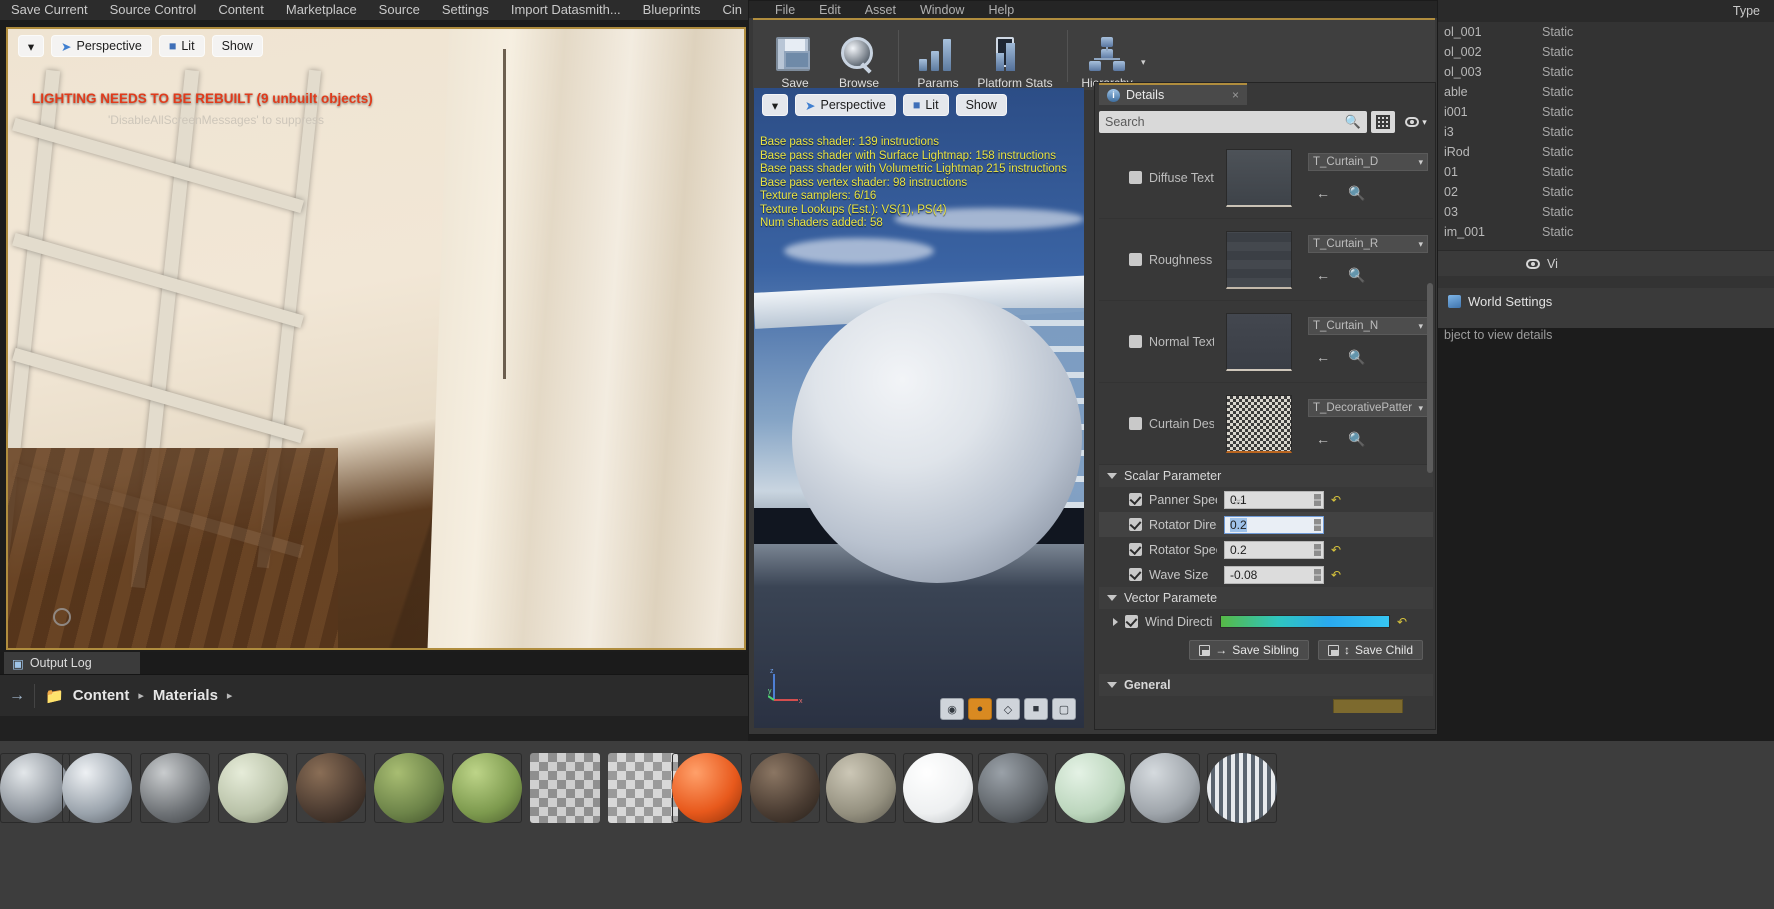 The height and width of the screenshot is (909, 1774). I want to click on texture-select-diffuse: T_Curtain_D ▾, so click(1368, 162).